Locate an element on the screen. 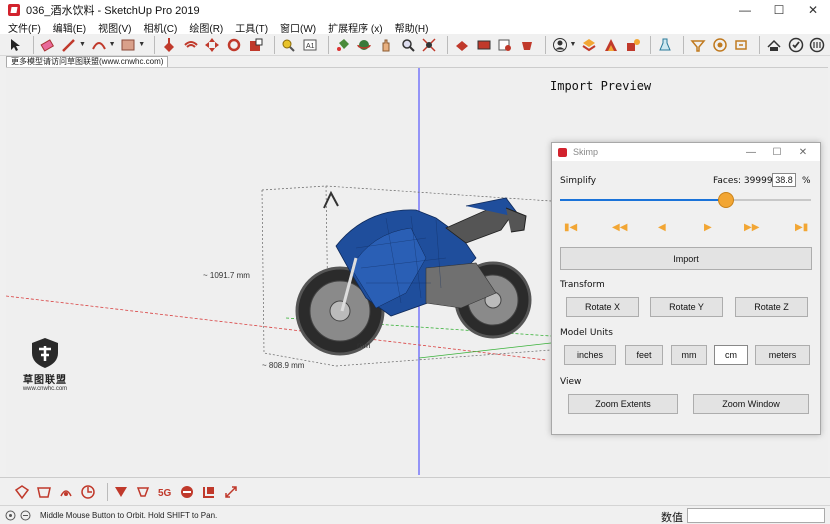  rotate-z-button: Rotate Z is located at coordinates (771, 307).